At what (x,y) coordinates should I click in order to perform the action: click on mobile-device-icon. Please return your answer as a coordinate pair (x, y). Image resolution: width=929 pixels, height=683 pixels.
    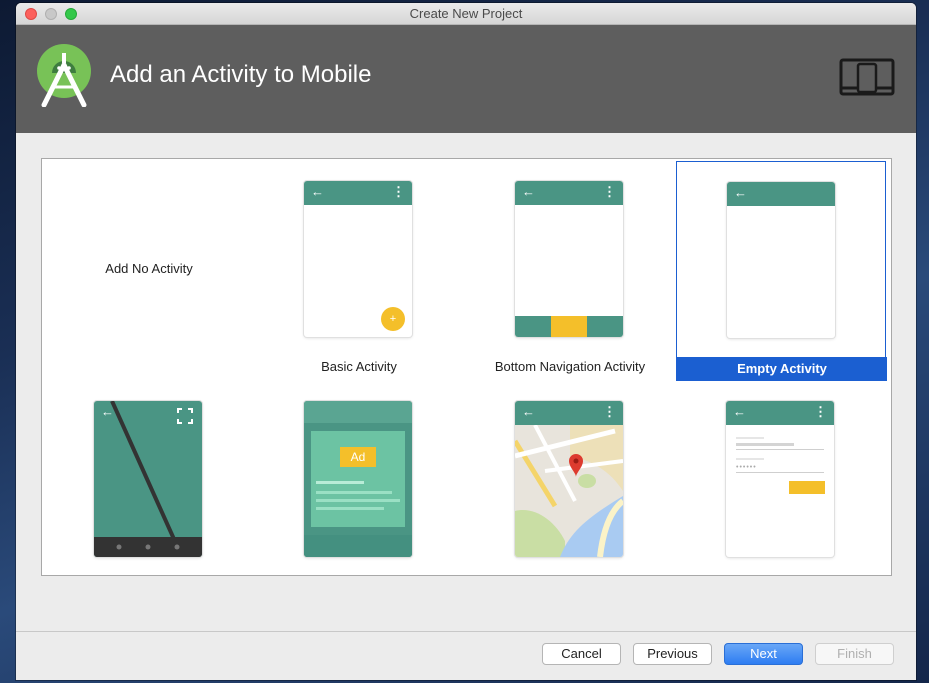
    Looking at the image, I should click on (867, 77).